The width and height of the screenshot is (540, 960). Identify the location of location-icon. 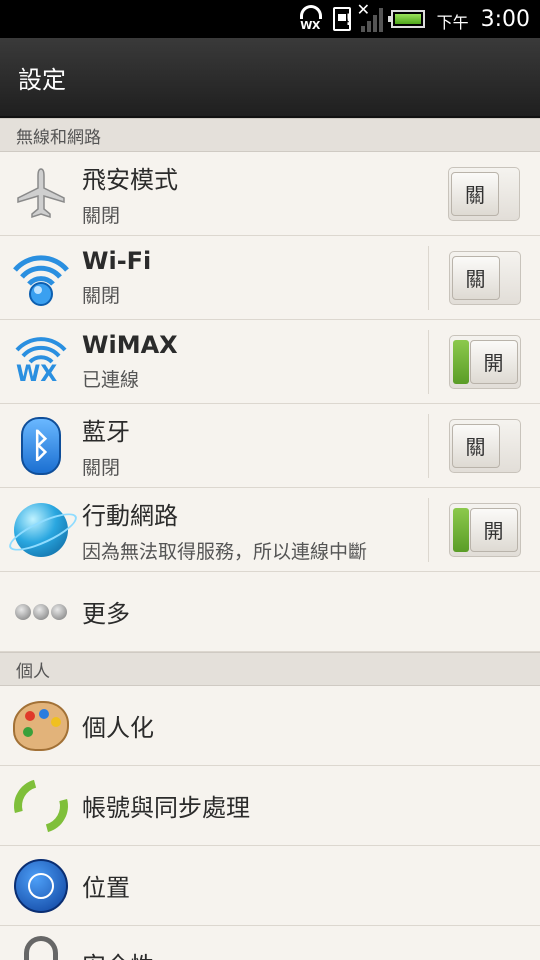
(41, 885).